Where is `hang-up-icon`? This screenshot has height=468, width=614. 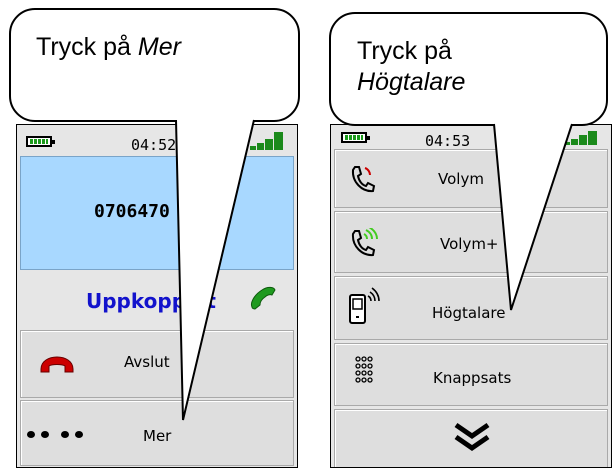 hang-up-icon is located at coordinates (57, 364).